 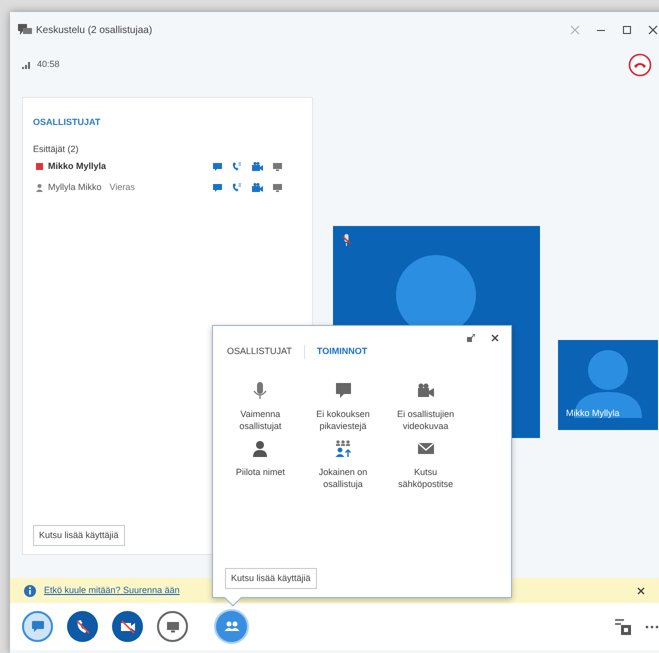 I want to click on participants-button, so click(x=231, y=626).